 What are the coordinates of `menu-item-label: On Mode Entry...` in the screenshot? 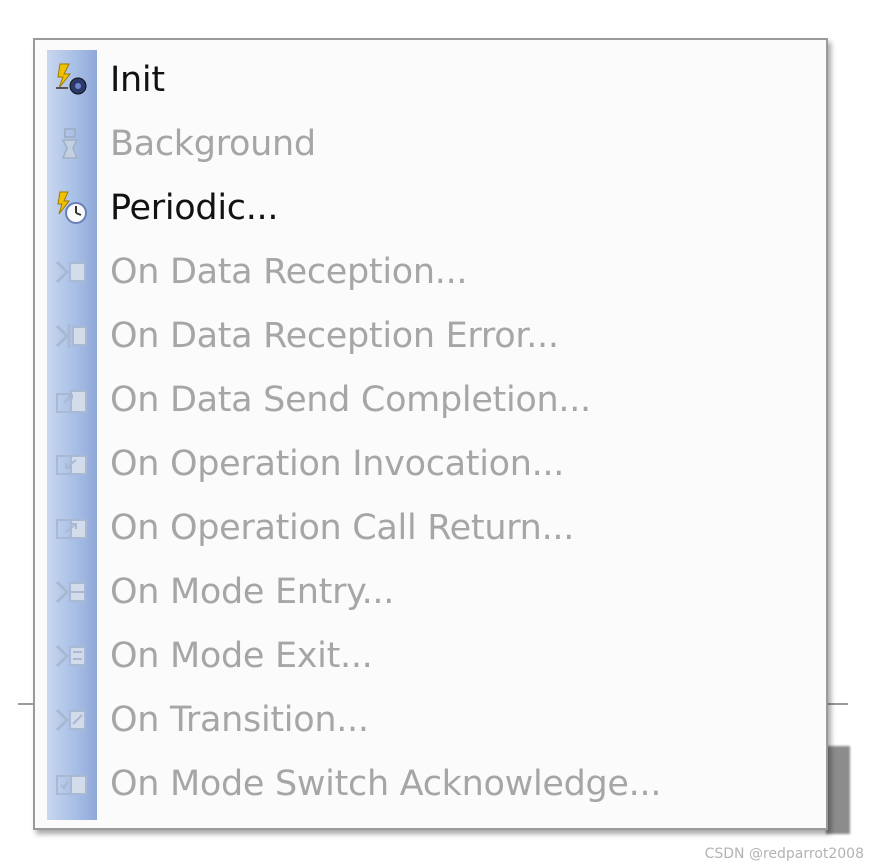 It's located at (252, 592).